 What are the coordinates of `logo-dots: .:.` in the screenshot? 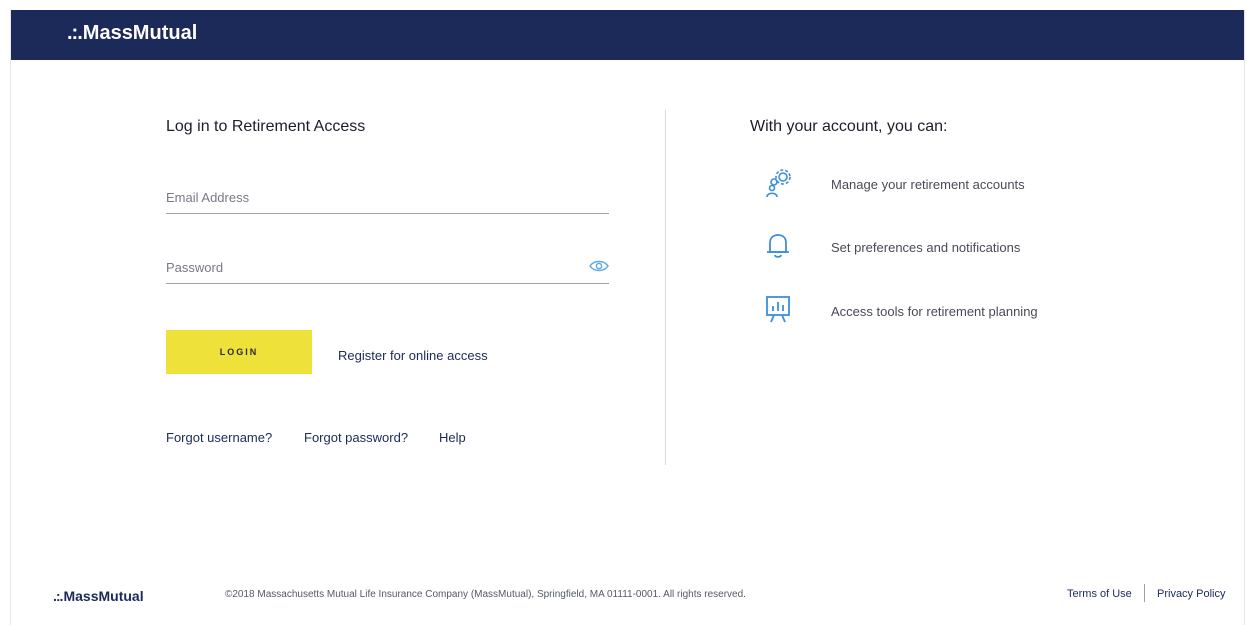 It's located at (75, 33).